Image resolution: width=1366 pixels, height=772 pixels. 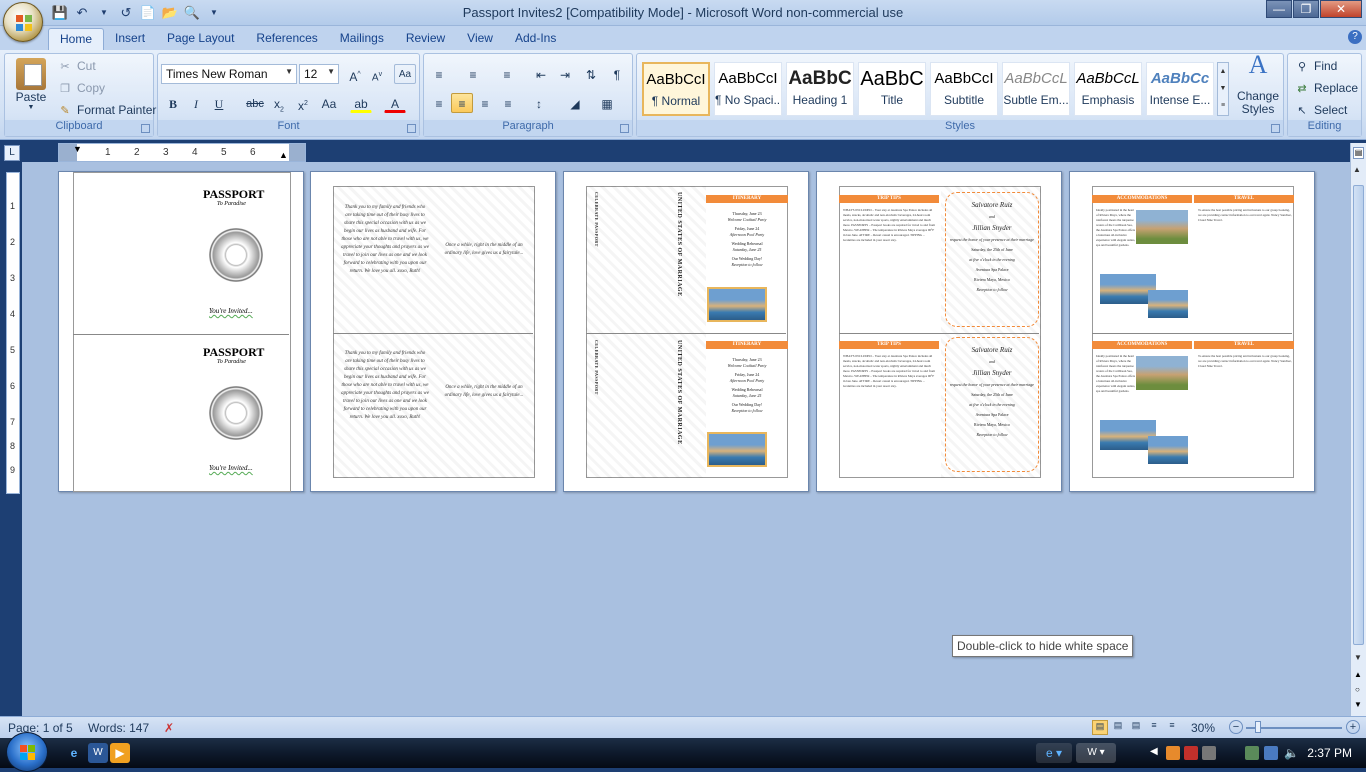 I want to click on strikethrough-button: abc, so click(x=255, y=103).